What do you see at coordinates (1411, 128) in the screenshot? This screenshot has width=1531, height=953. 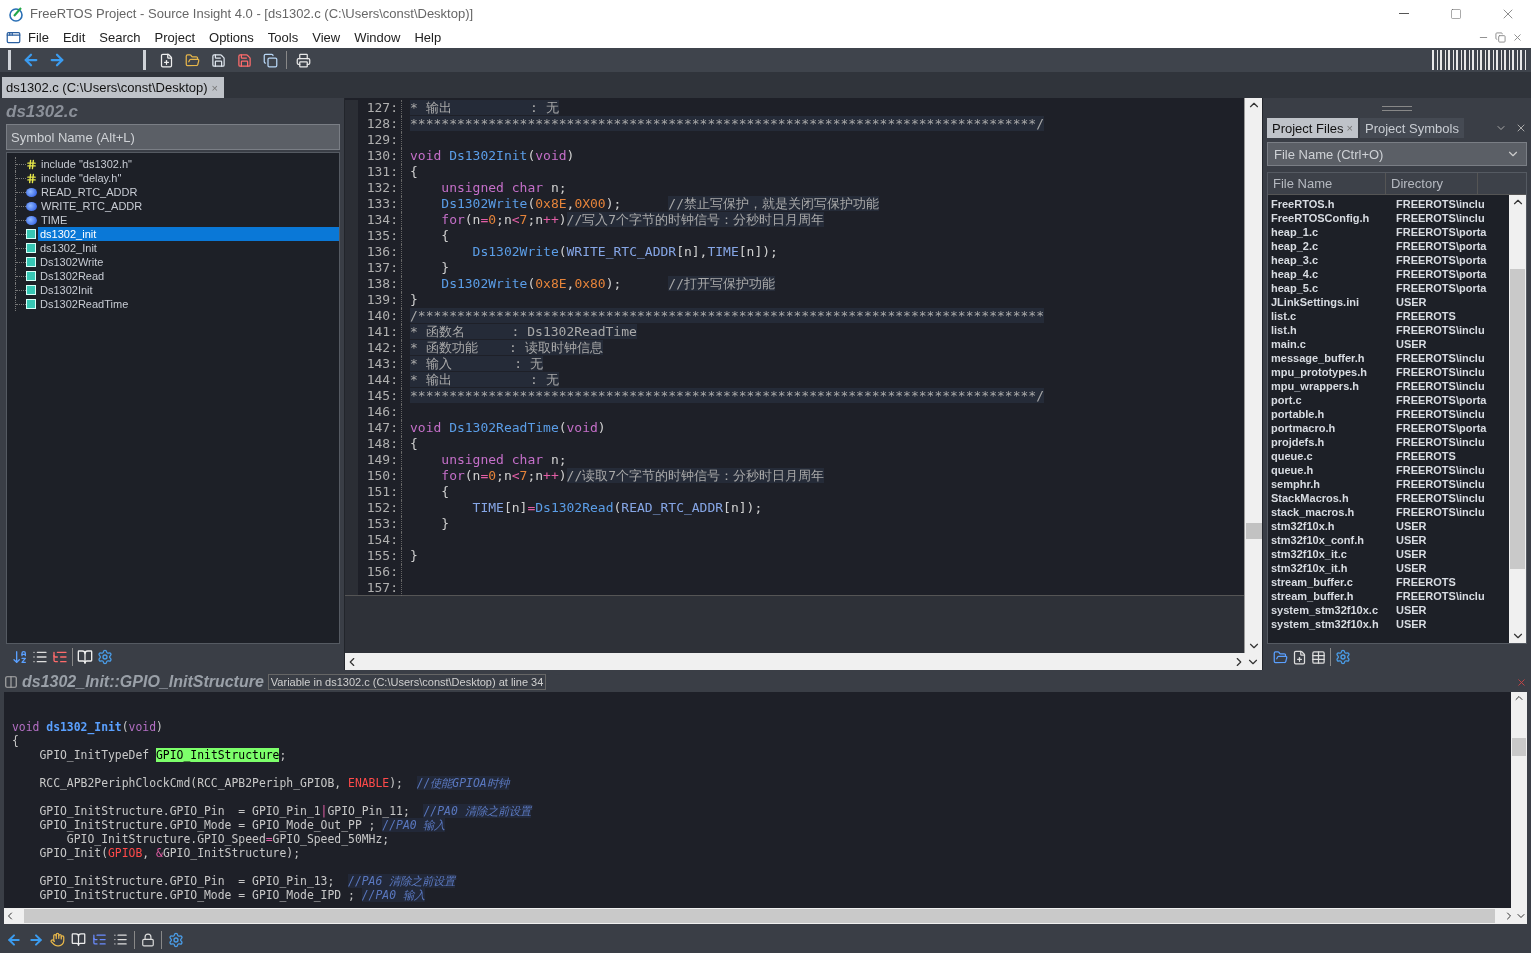 I see `panel-tab: Project Symbols` at bounding box center [1411, 128].